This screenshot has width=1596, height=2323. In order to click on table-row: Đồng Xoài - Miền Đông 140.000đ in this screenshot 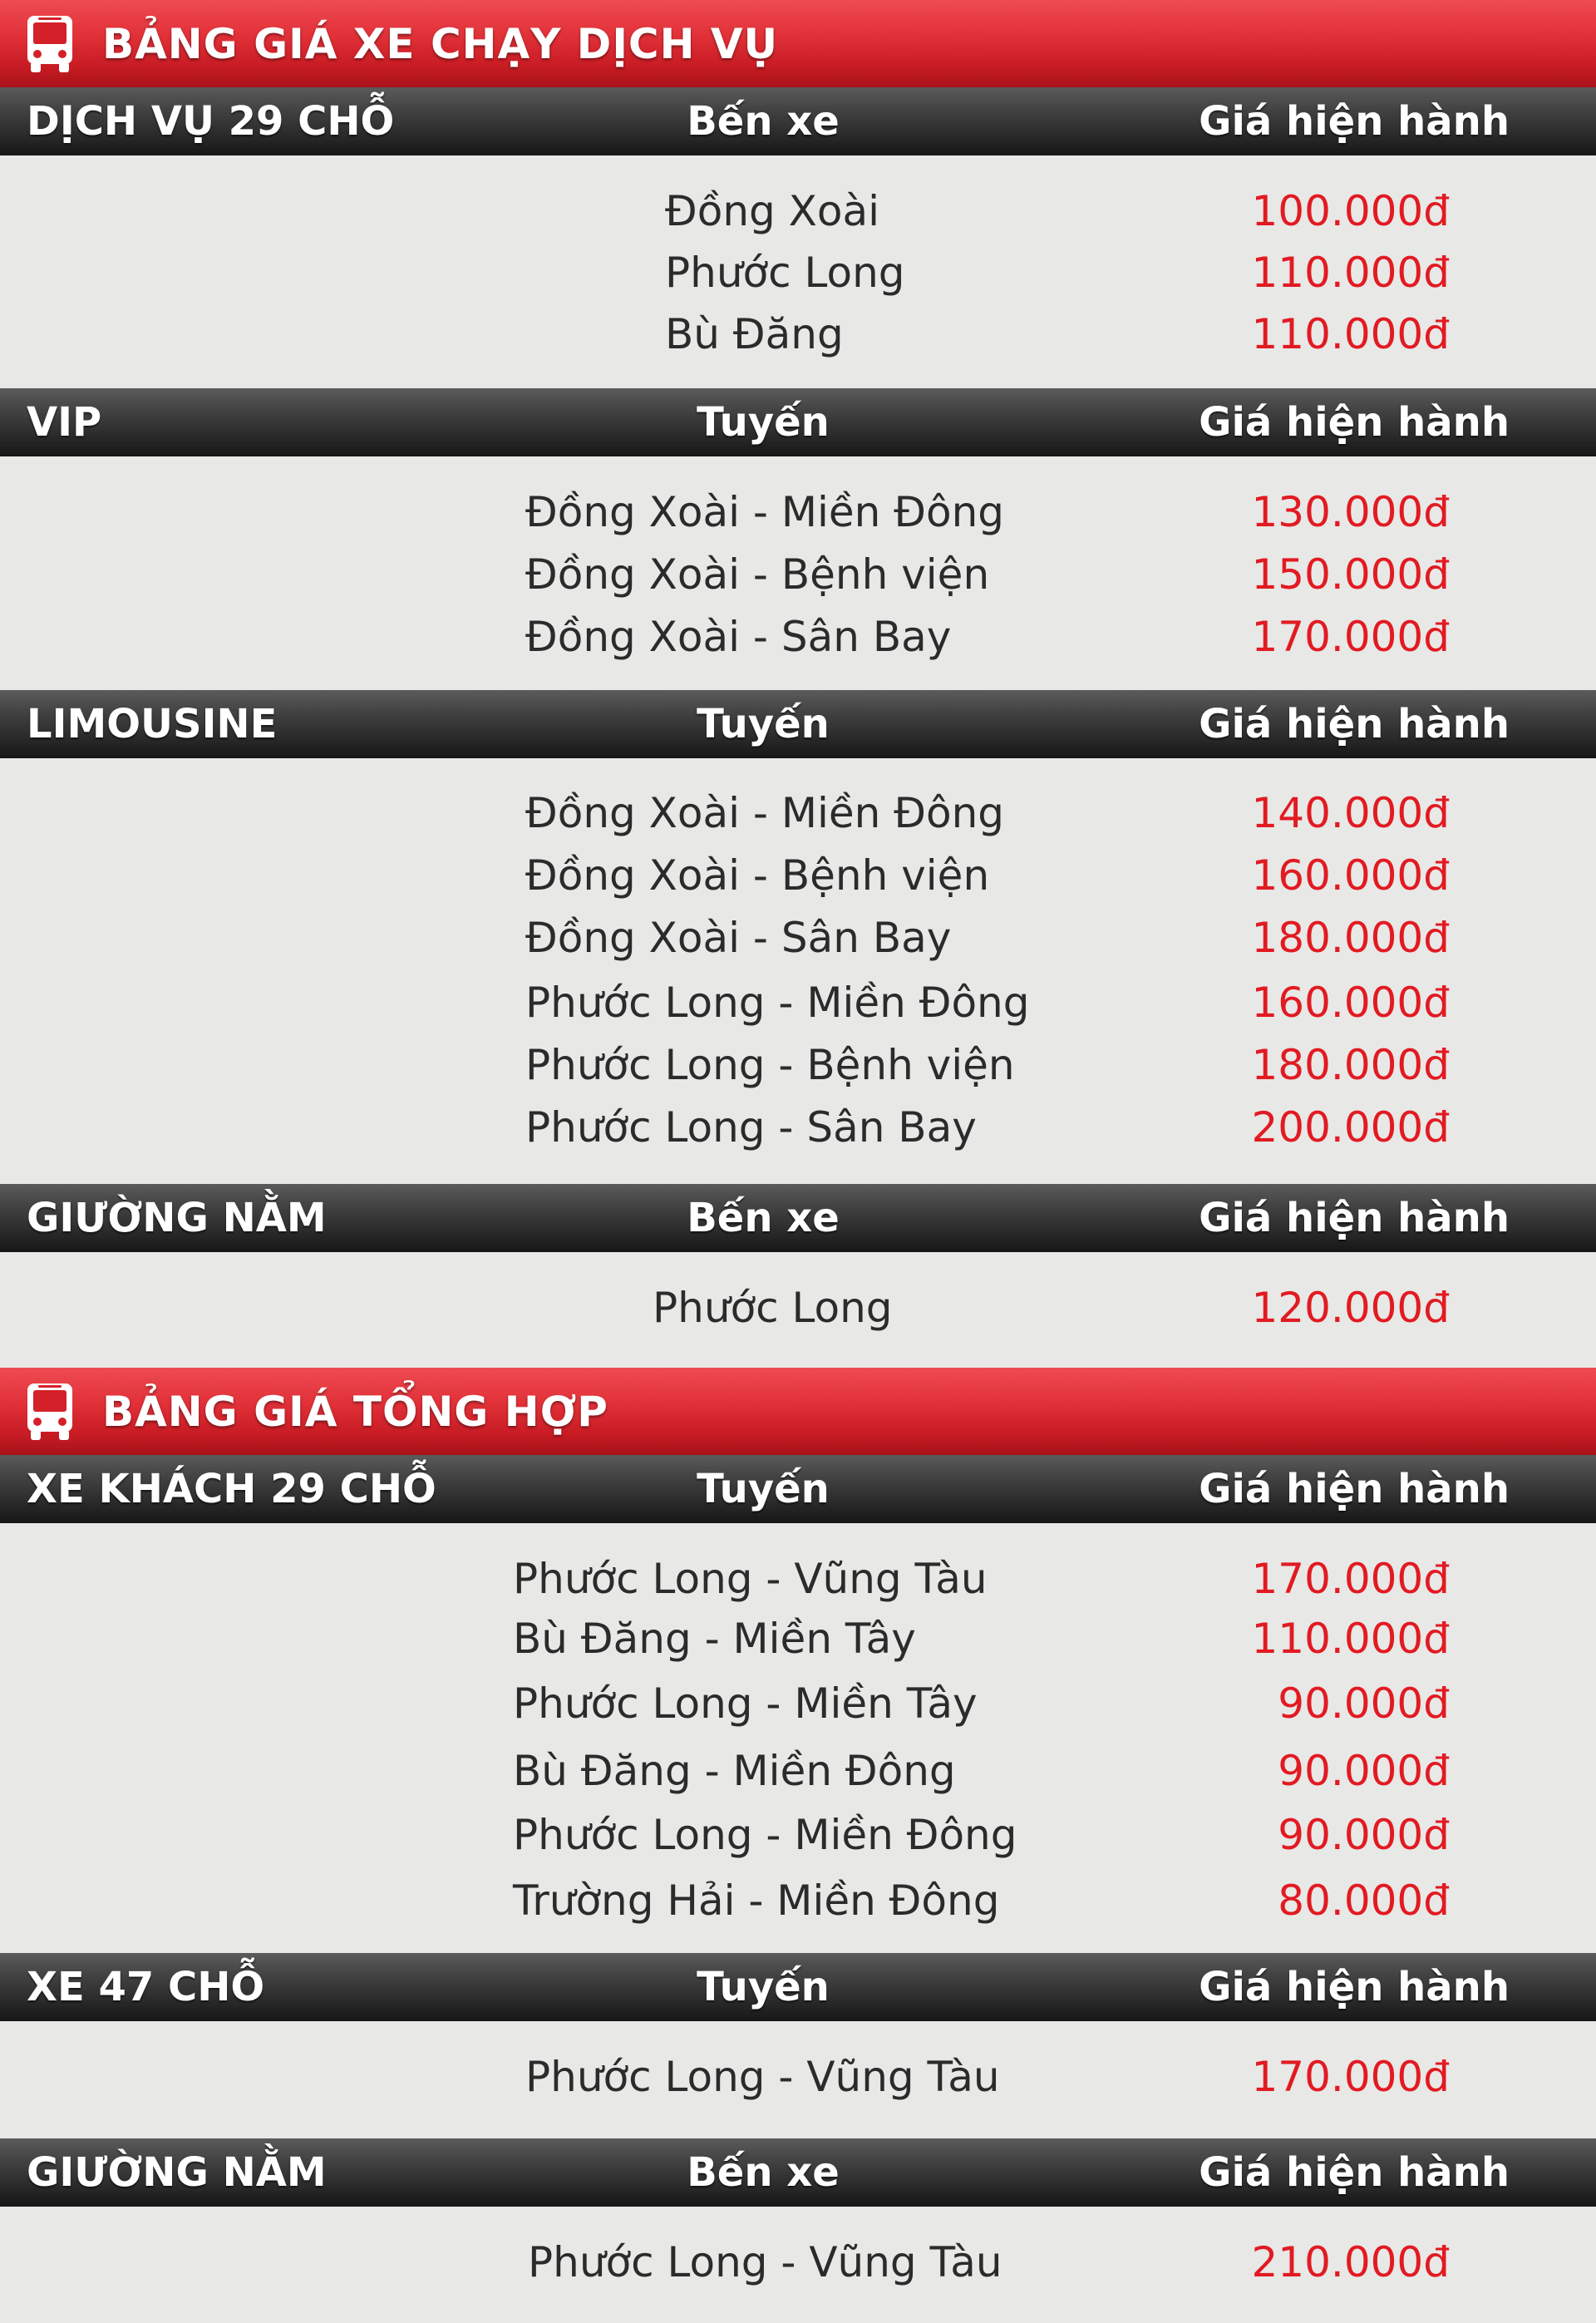, I will do `click(798, 813)`.